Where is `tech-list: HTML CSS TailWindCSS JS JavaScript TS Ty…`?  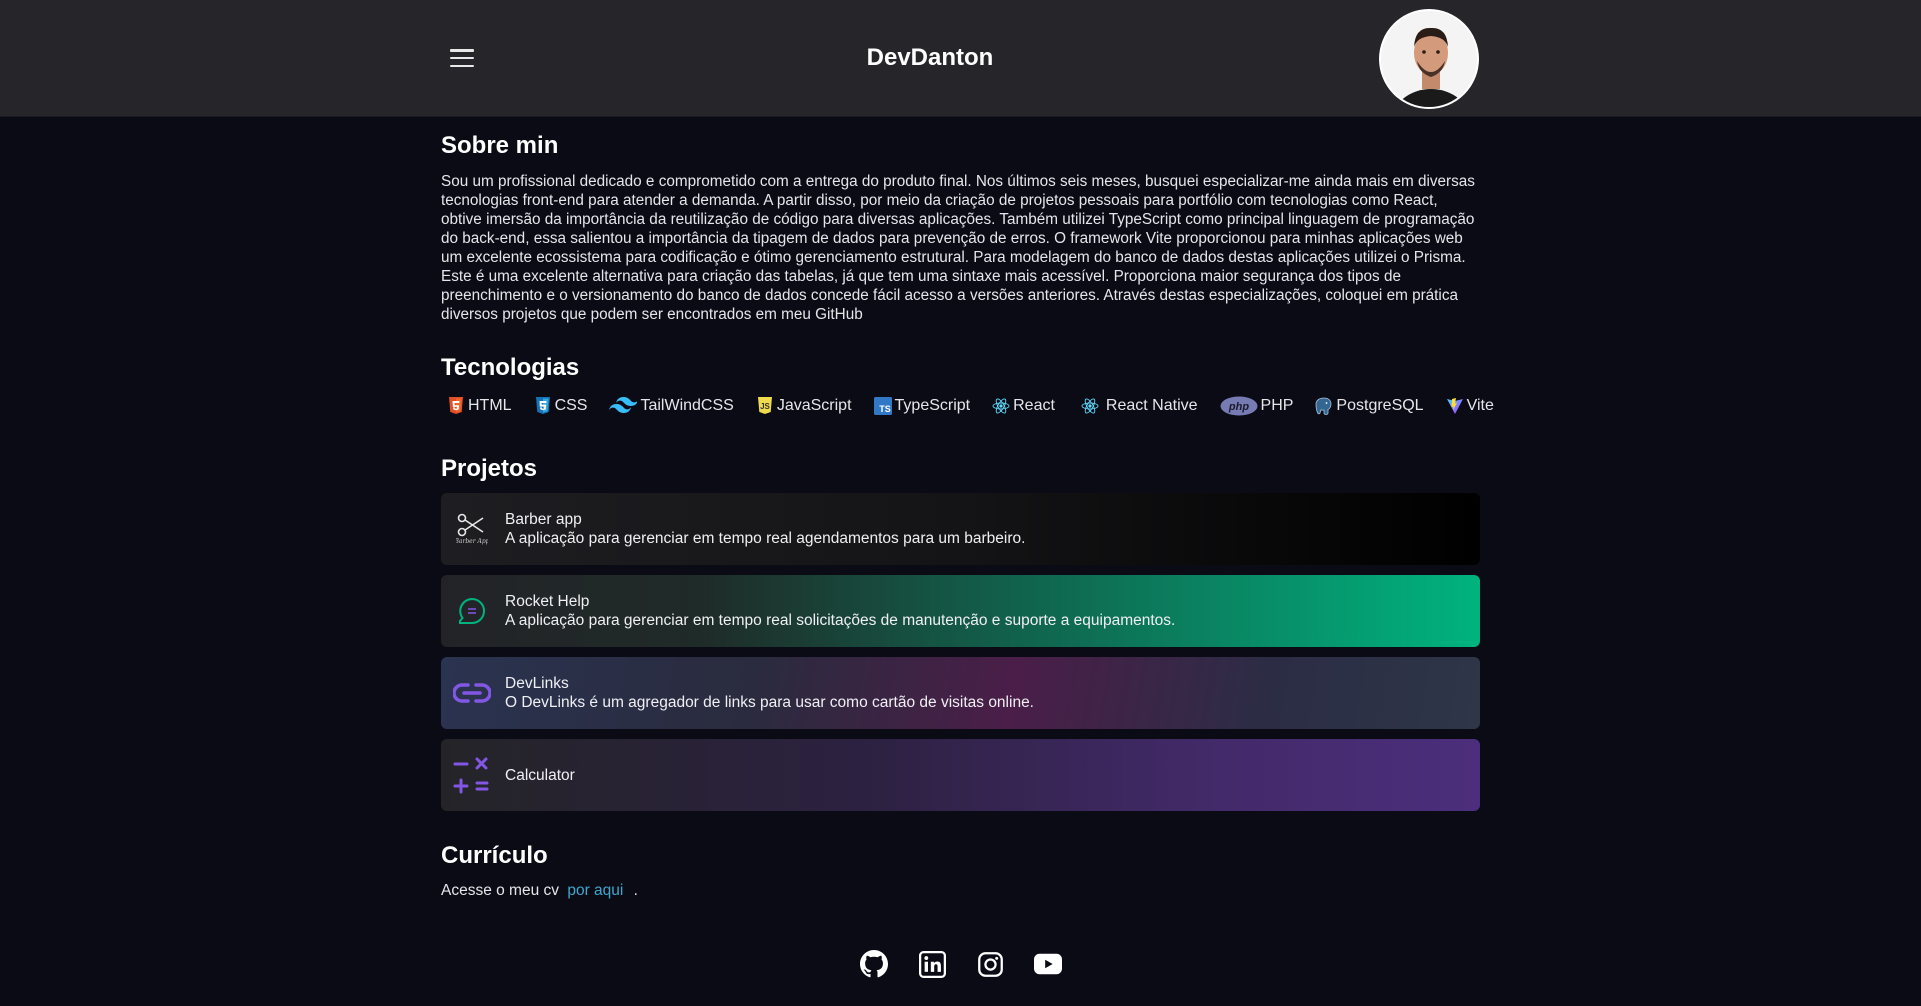
tech-list: HTML CSS TailWindCSS JS JavaScript TS Ty… is located at coordinates (970, 406).